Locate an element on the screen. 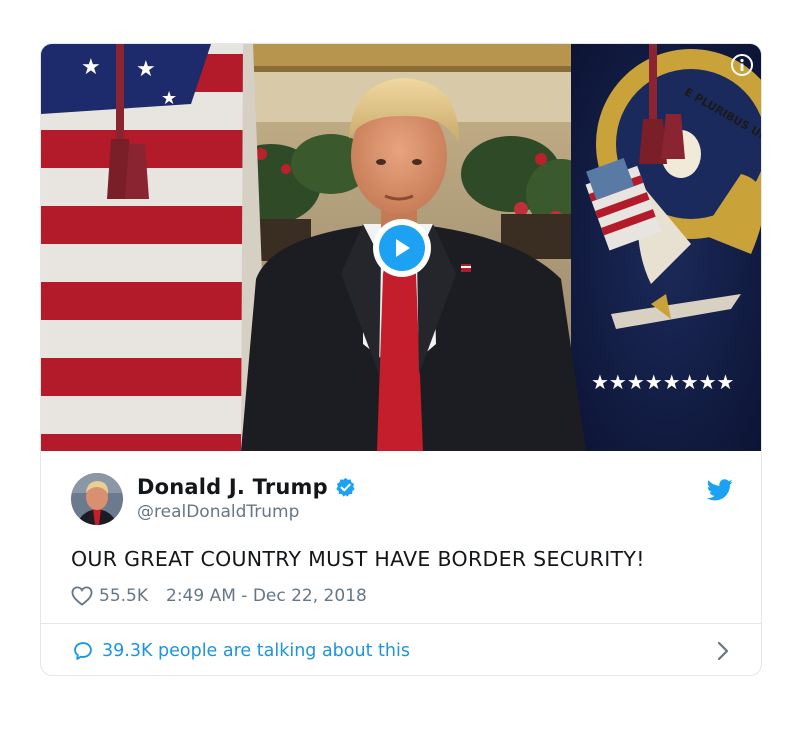  presidential-flag: E PLURIBUS UNUM ★★★★★★★★ is located at coordinates (666, 247).